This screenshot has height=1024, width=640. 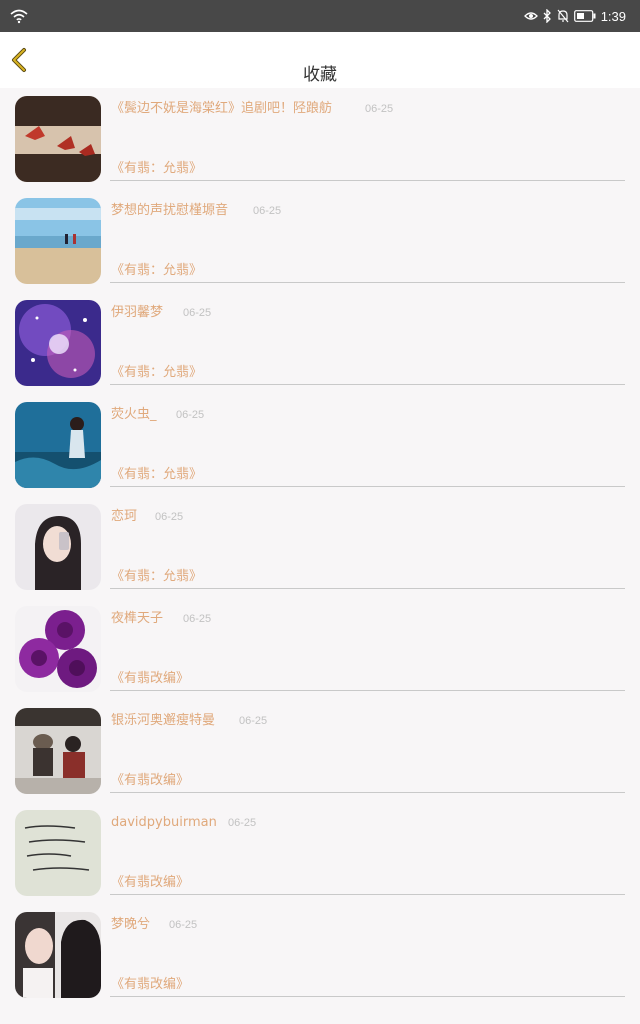 What do you see at coordinates (320, 16) in the screenshot?
I see `status-bar: 1:39` at bounding box center [320, 16].